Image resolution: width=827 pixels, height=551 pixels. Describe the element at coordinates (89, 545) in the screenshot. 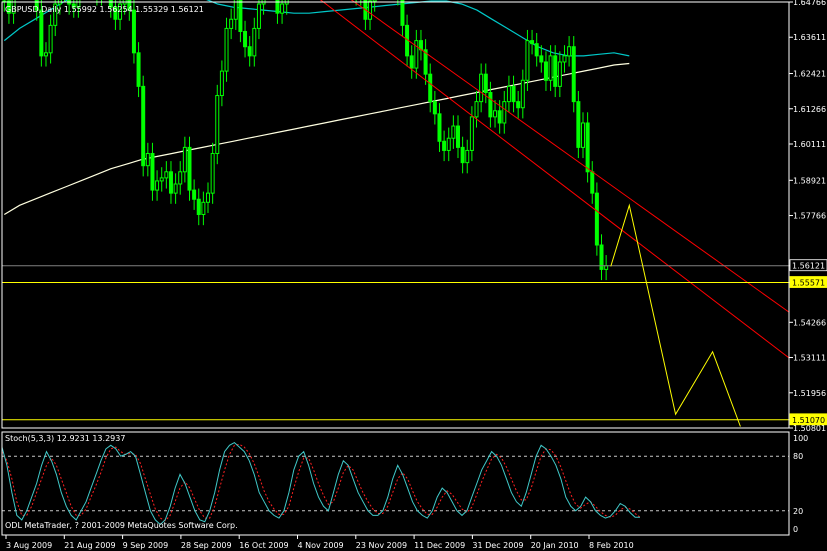

I see `x-tick-label: 21 Aug 2009` at that location.